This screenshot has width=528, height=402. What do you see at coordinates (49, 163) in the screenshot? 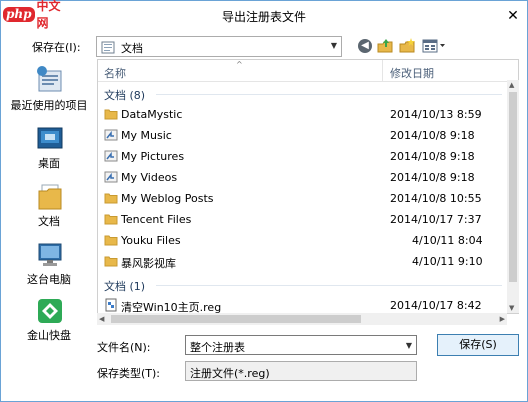
I see `place-label: 桌面` at bounding box center [49, 163].